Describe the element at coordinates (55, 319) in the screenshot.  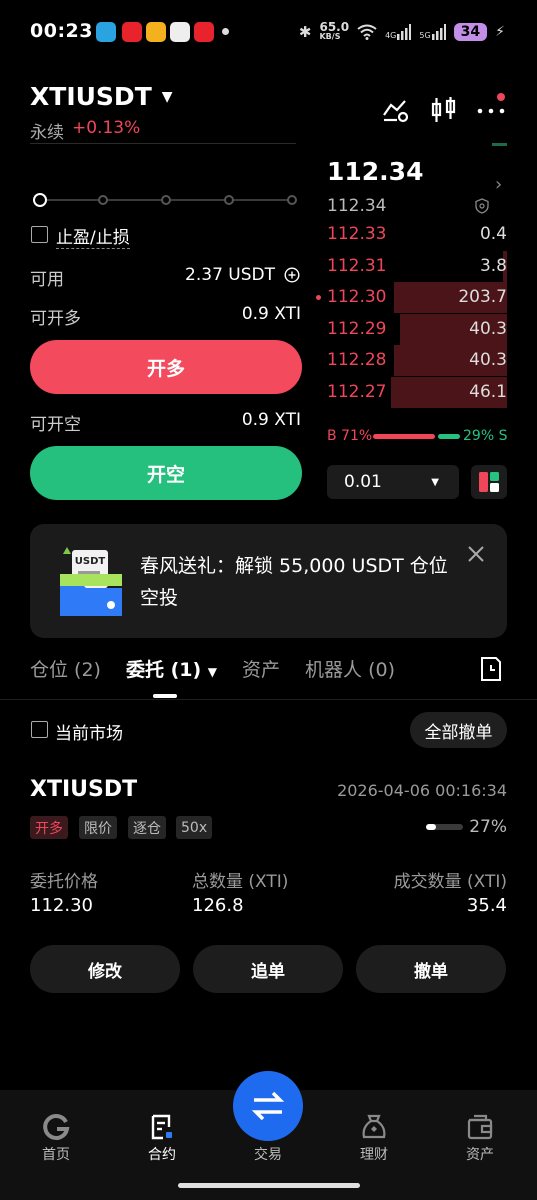
I see `open-long-label: 可开多` at that location.